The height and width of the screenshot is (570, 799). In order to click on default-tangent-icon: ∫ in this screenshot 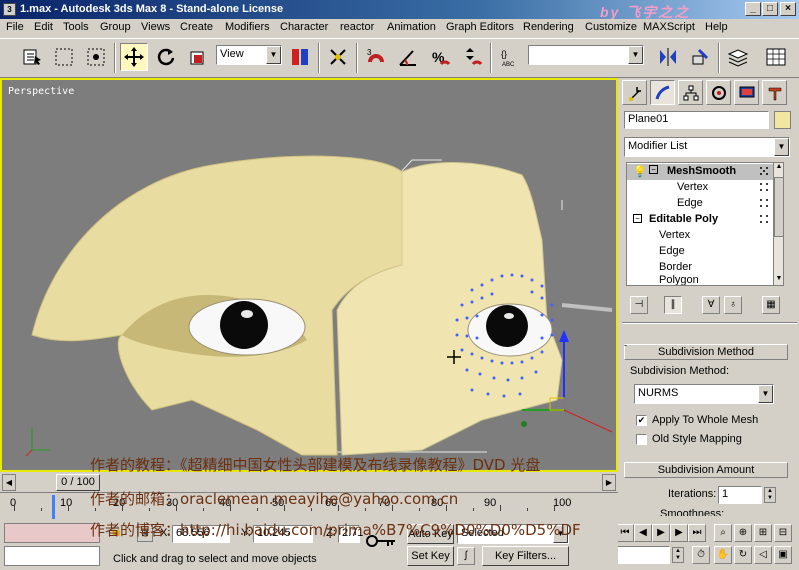, I will do `click(466, 556)`.